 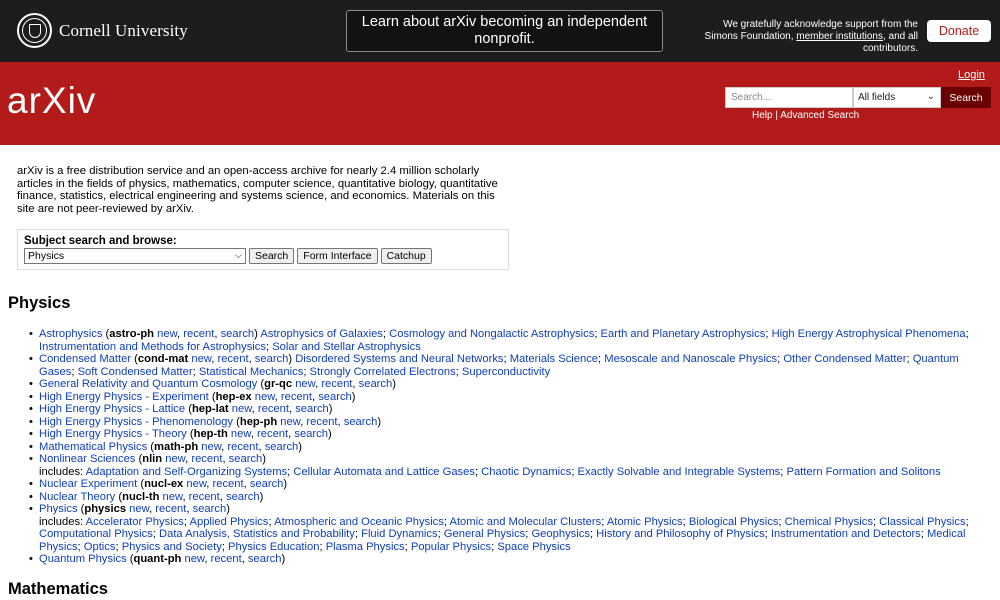 What do you see at coordinates (229, 522) in the screenshot?
I see `subcategory-link: Applied Physics` at bounding box center [229, 522].